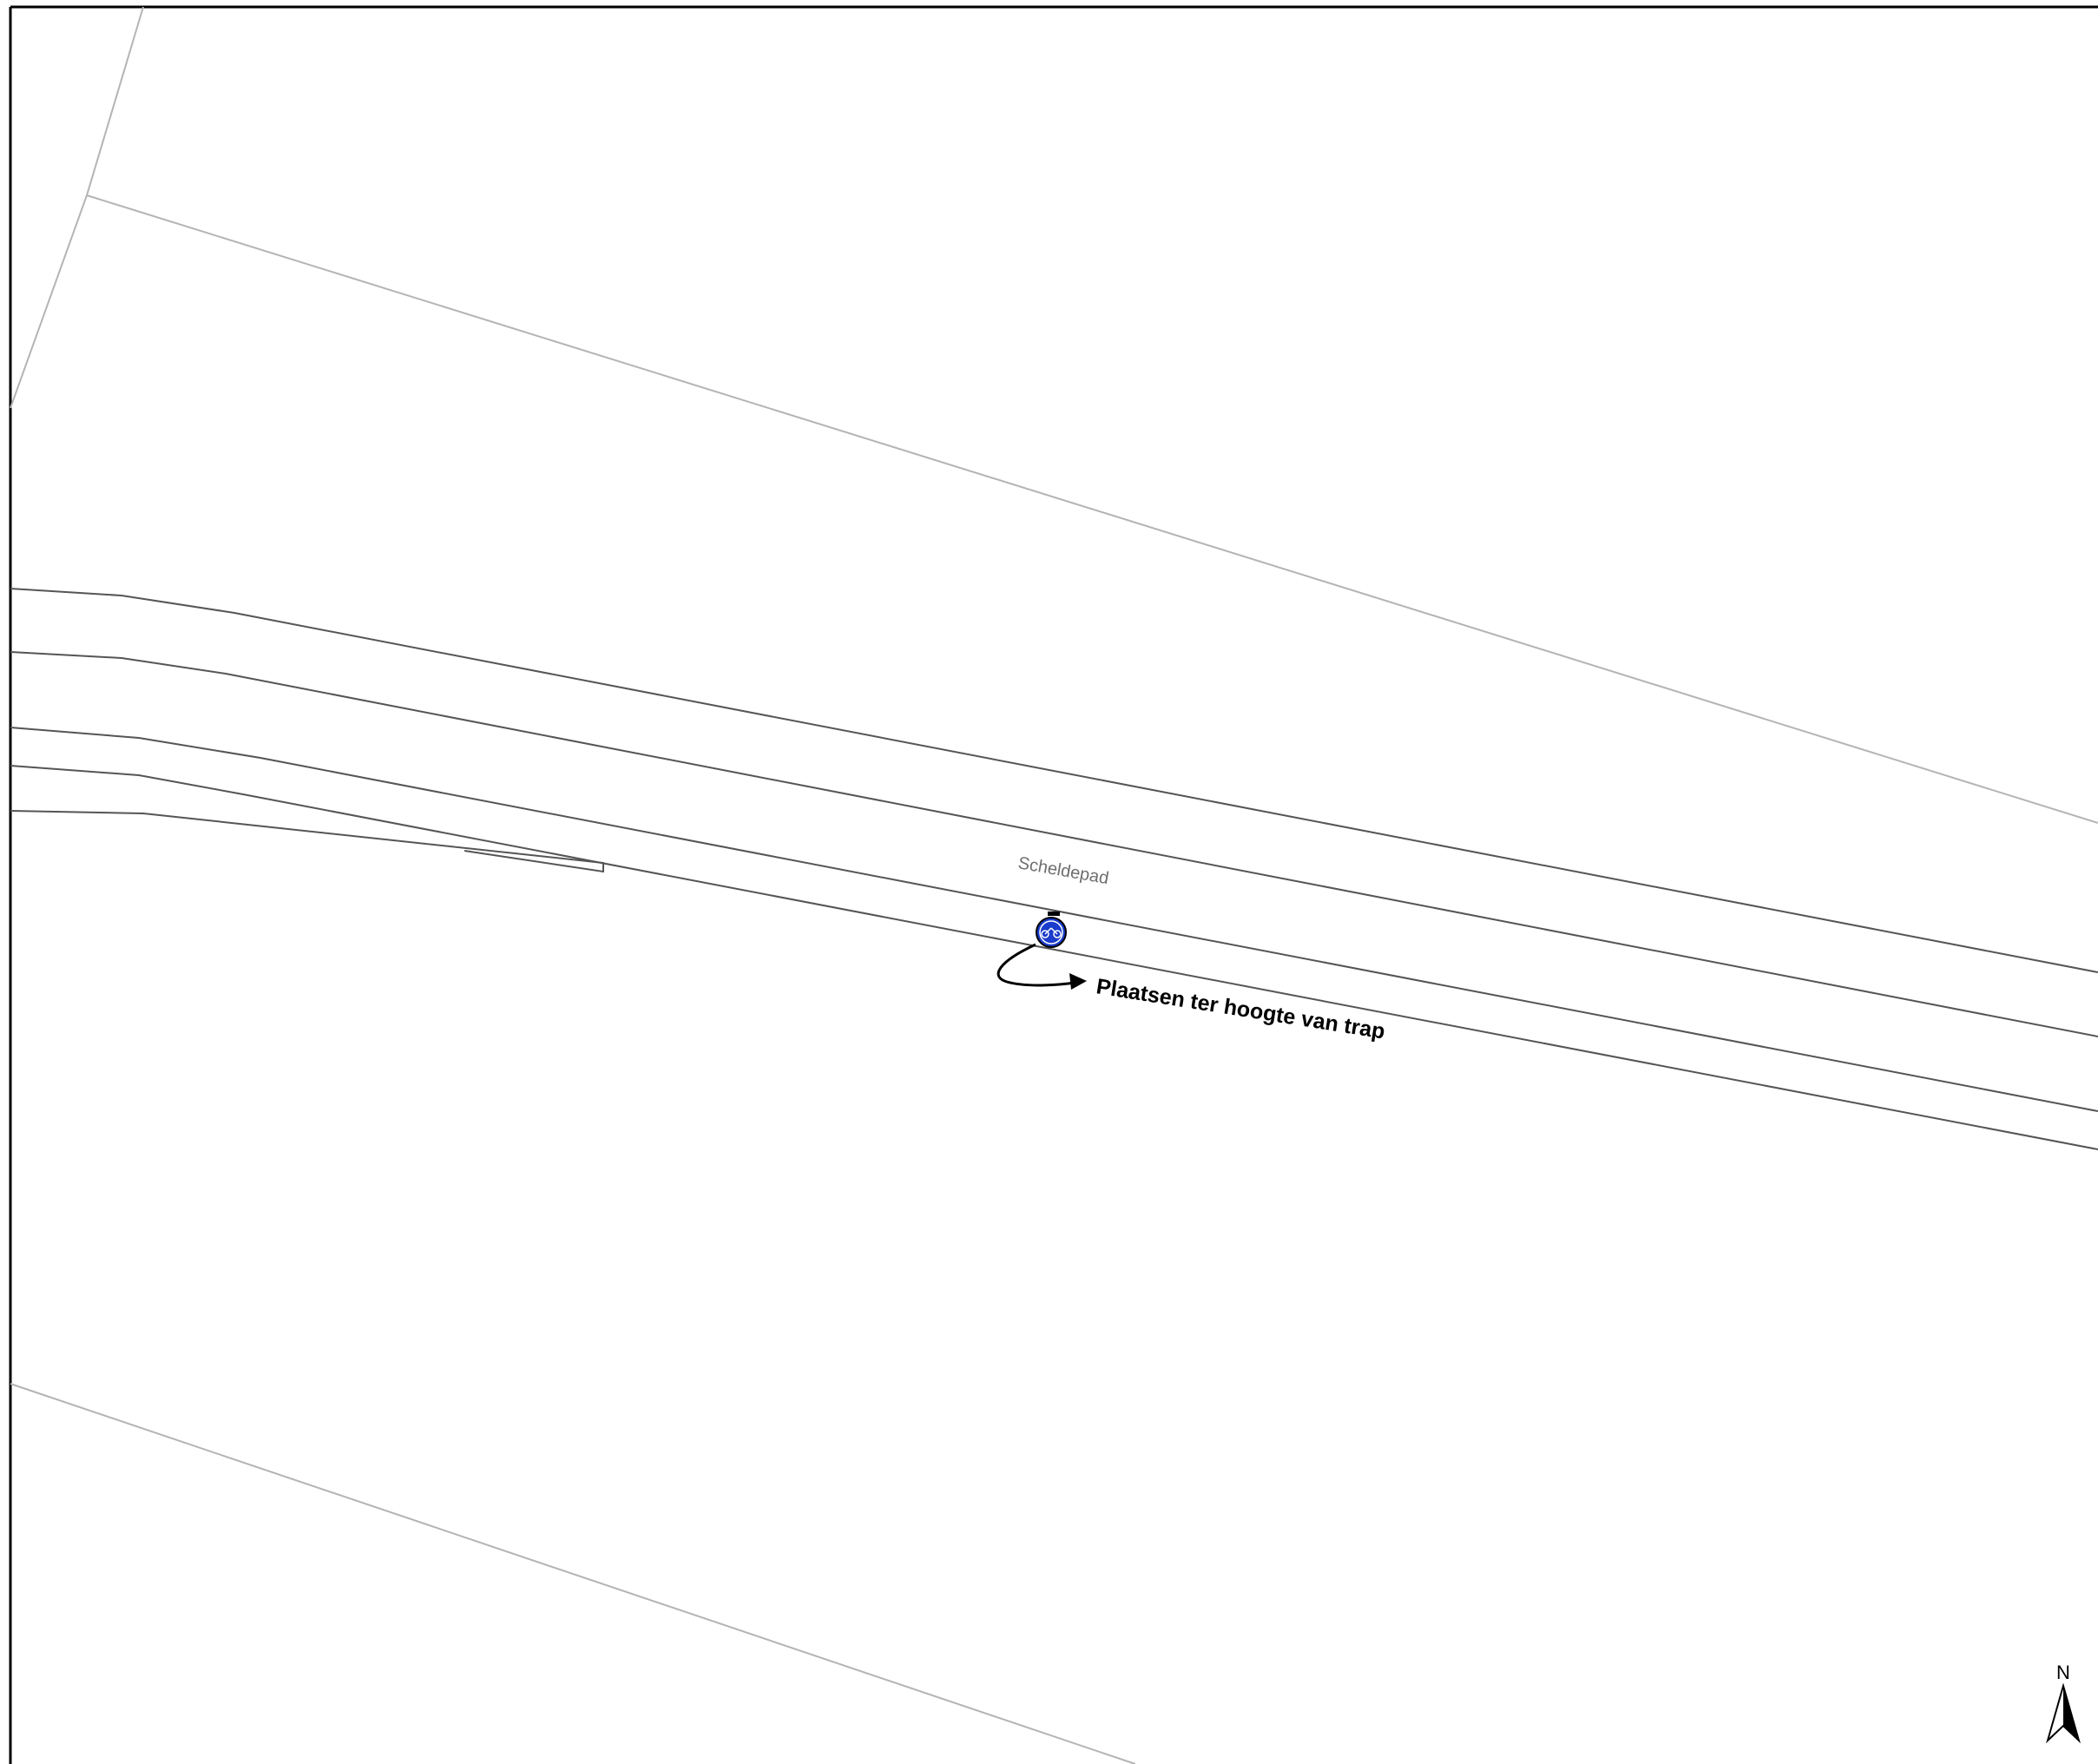  Describe the element at coordinates (2063, 1703) in the screenshot. I see `north-arrow: N` at that location.